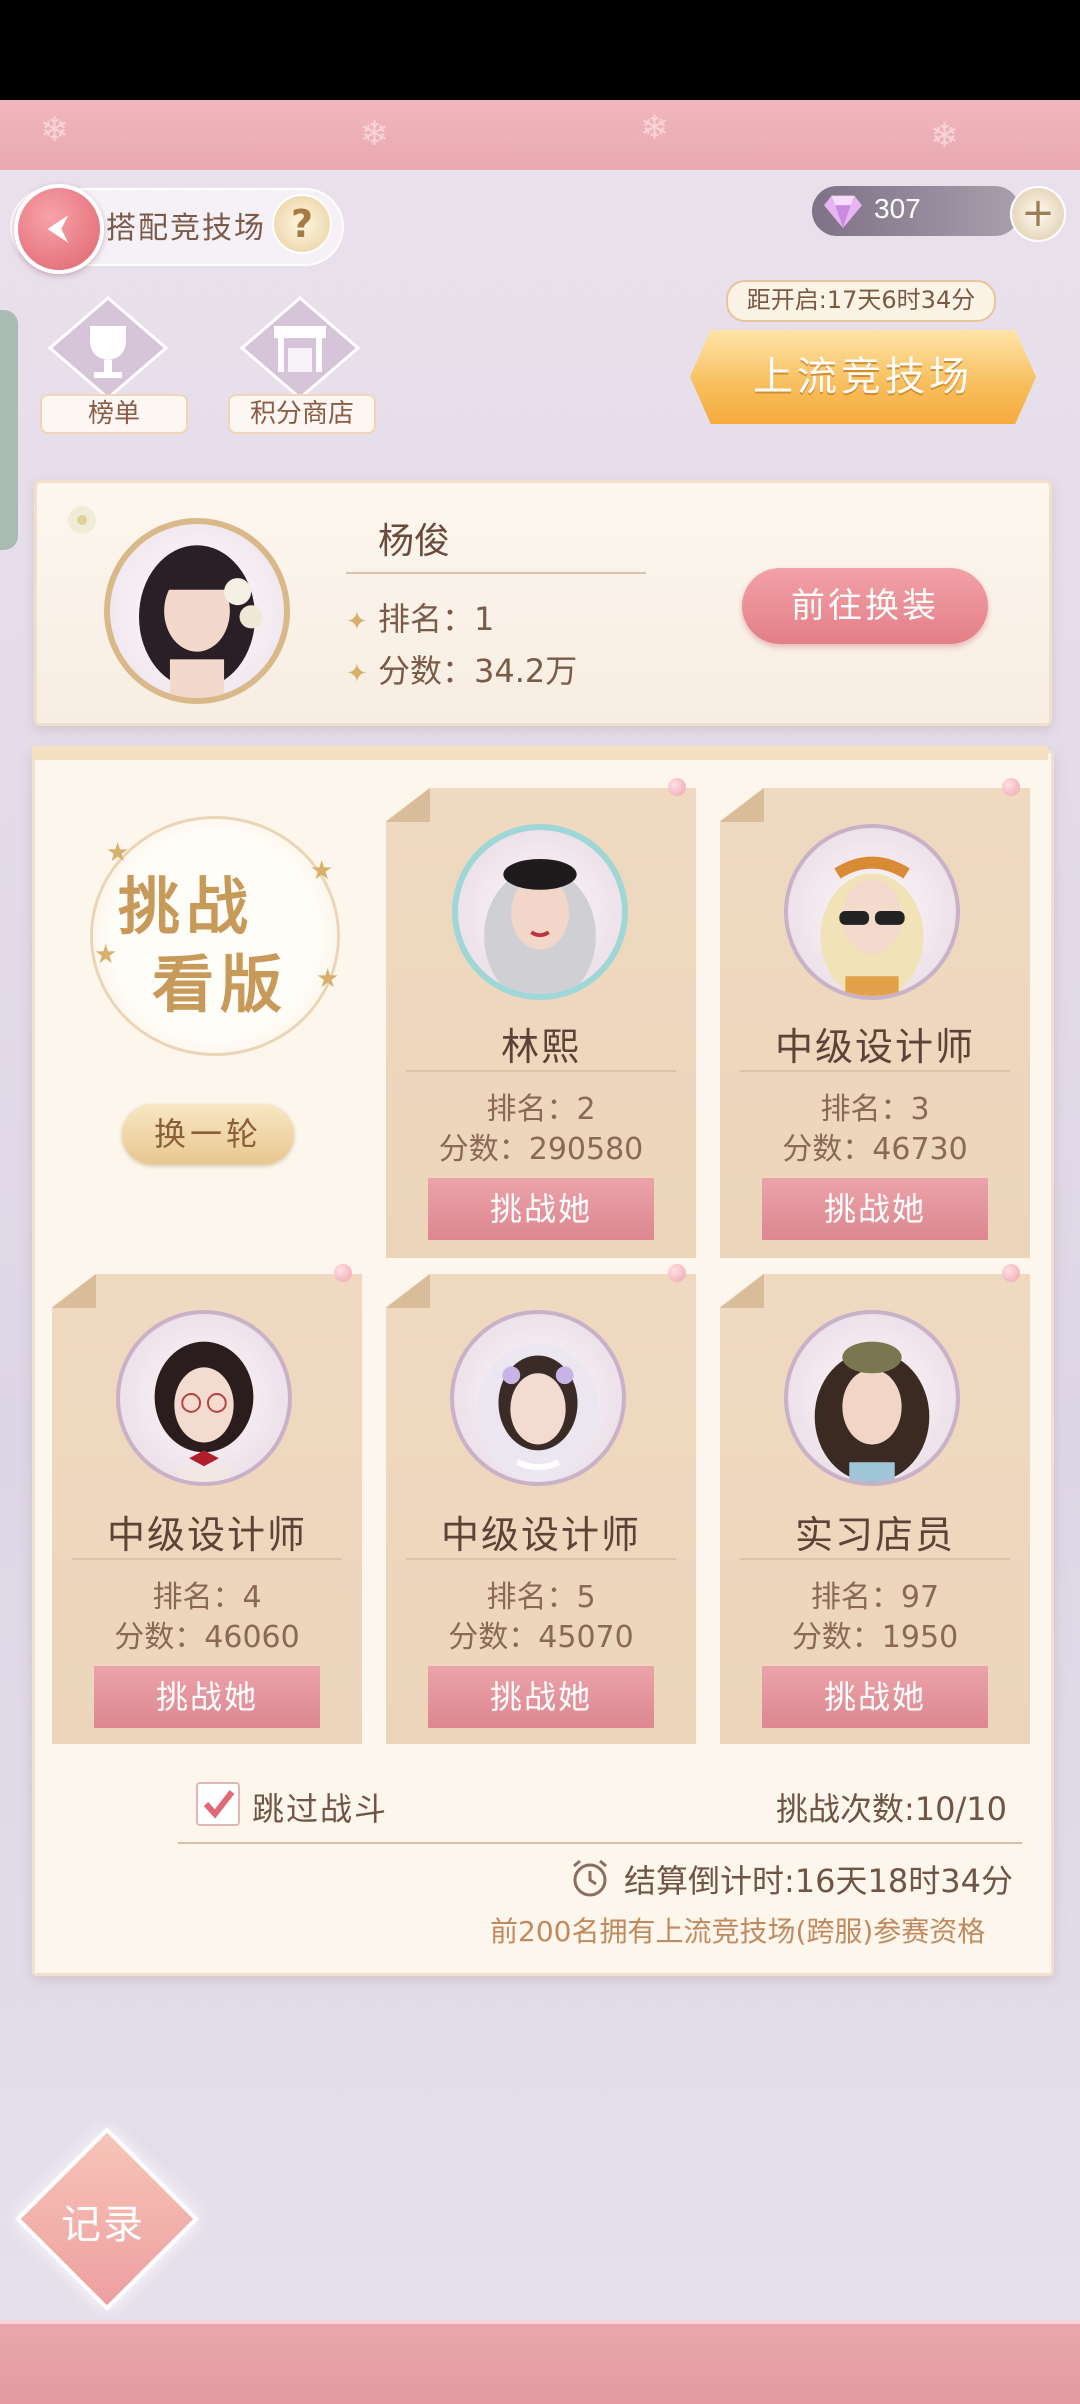 The height and width of the screenshot is (2404, 1080). I want to click on opponent-rank: 排名：5, so click(541, 1597).